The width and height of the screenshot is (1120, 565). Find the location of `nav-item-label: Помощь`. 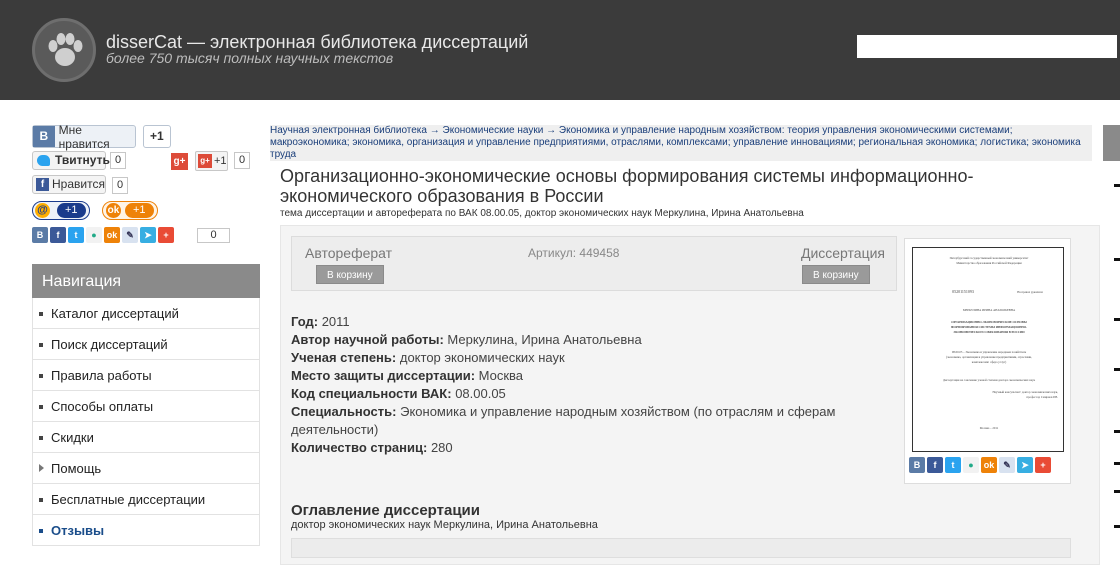

nav-item-label: Помощь is located at coordinates (76, 468).